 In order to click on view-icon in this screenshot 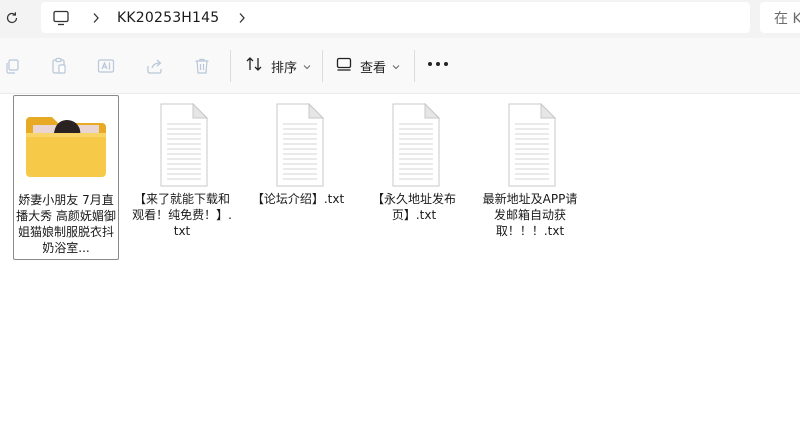, I will do `click(344, 66)`.